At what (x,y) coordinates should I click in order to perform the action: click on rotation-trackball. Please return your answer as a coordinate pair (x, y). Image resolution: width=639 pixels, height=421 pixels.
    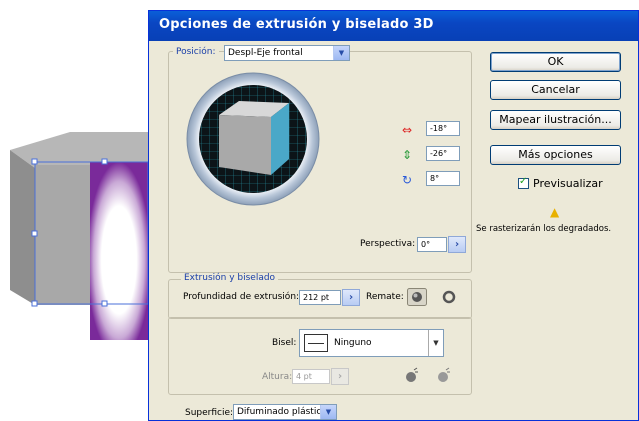
    Looking at the image, I should click on (253, 139).